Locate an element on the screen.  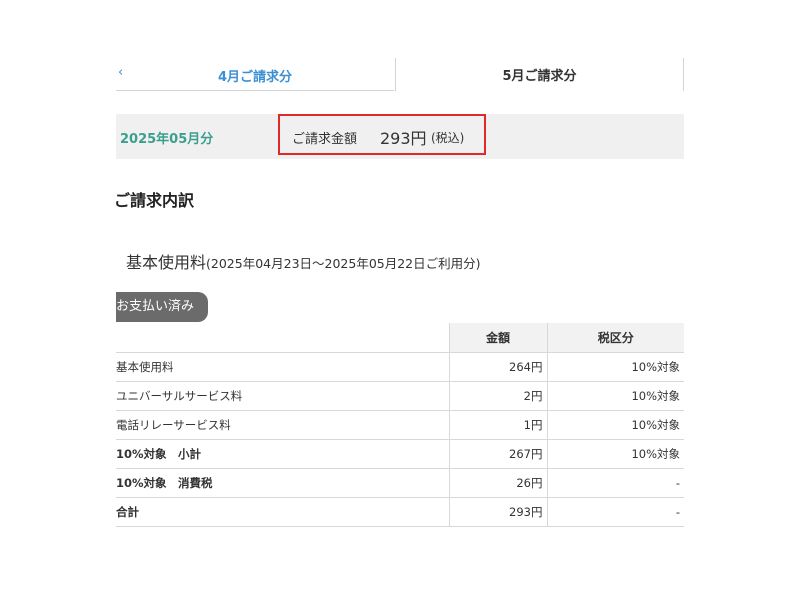
tab-current-month: 5月ご請求分 is located at coordinates (539, 74).